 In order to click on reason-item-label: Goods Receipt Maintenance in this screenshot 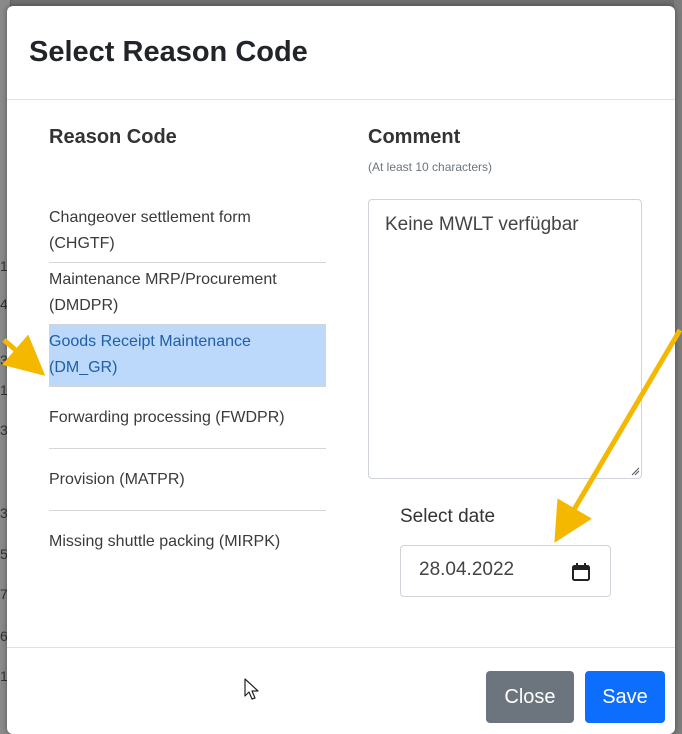, I will do `click(150, 341)`.